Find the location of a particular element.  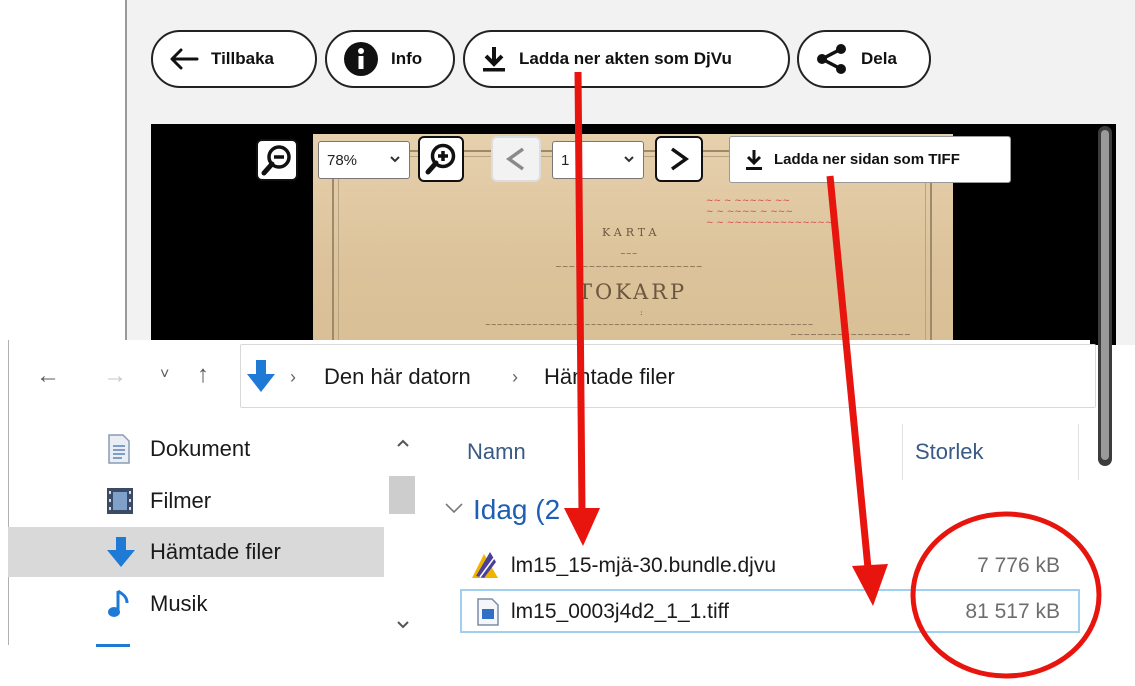

viewer-scrollbar-thumb is located at coordinates (1105, 295).